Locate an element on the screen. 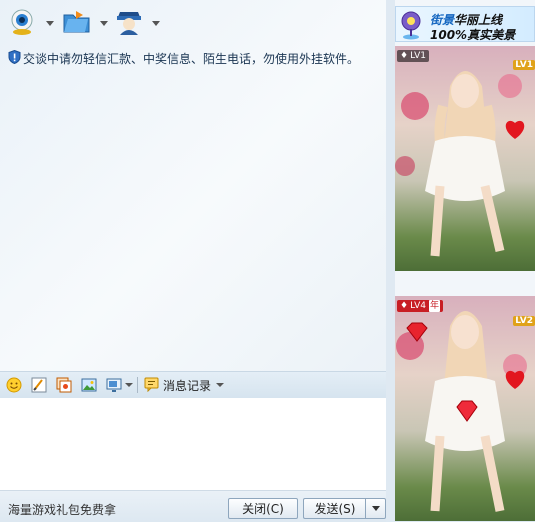  screenshot-icon is located at coordinates (114, 385).